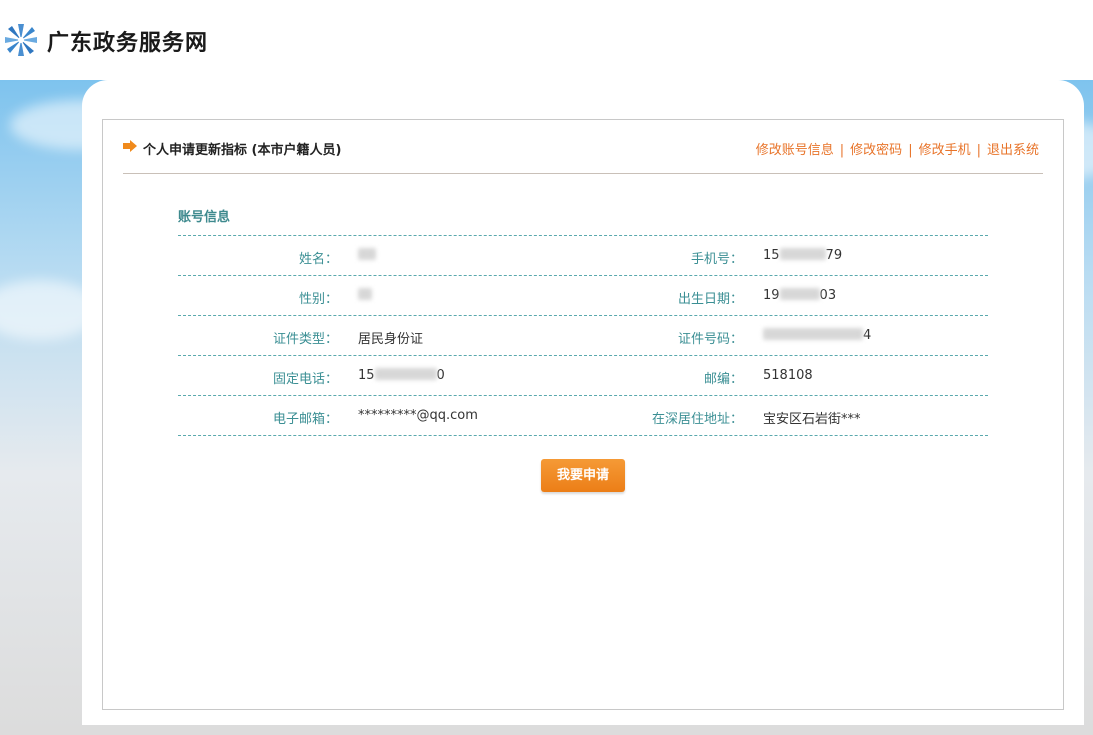 This screenshot has height=735, width=1093. What do you see at coordinates (130, 146) in the screenshot?
I see `orange-arrow-icon` at bounding box center [130, 146].